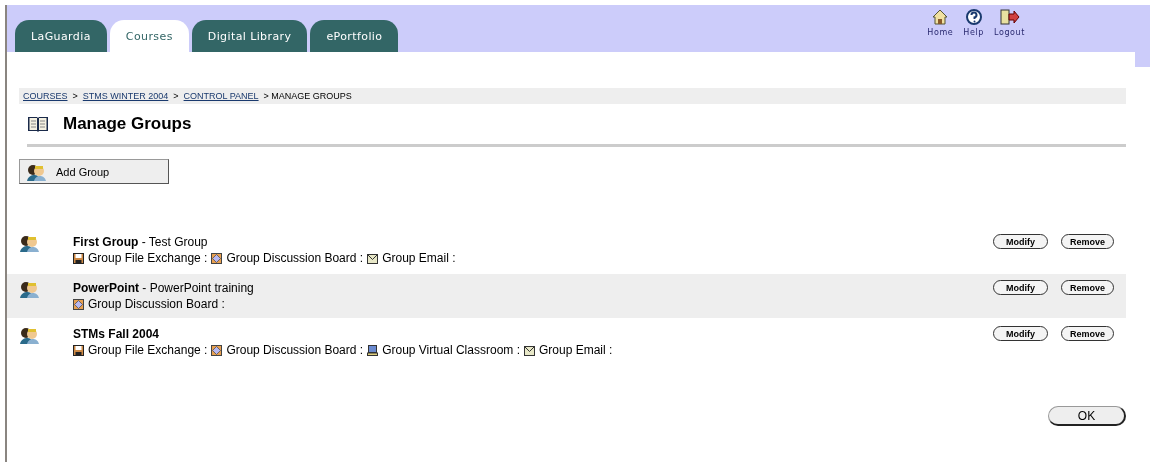 The image size is (1150, 462). Describe the element at coordinates (117, 334) in the screenshot. I see `group-title: STMs Fall 2004` at that location.